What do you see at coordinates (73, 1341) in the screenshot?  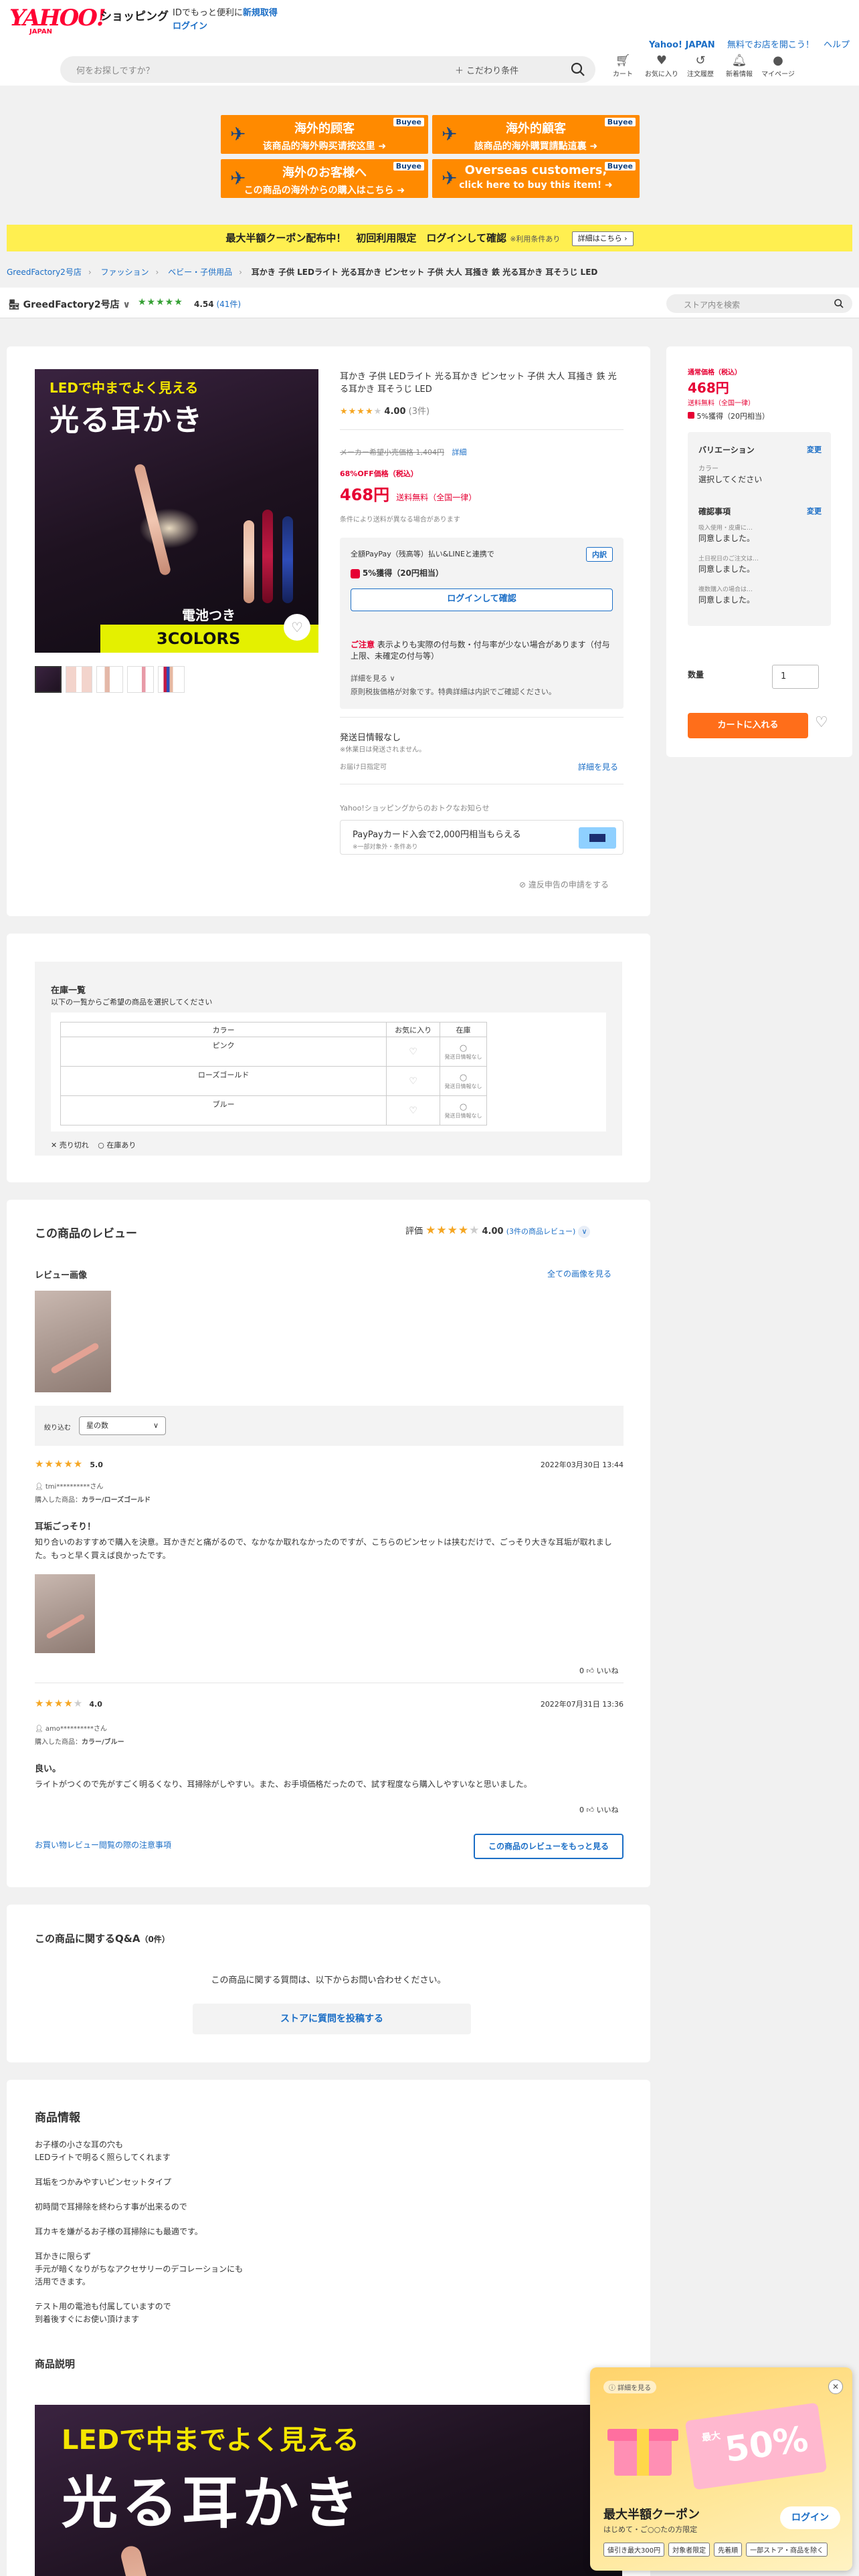 I see `review-image` at bounding box center [73, 1341].